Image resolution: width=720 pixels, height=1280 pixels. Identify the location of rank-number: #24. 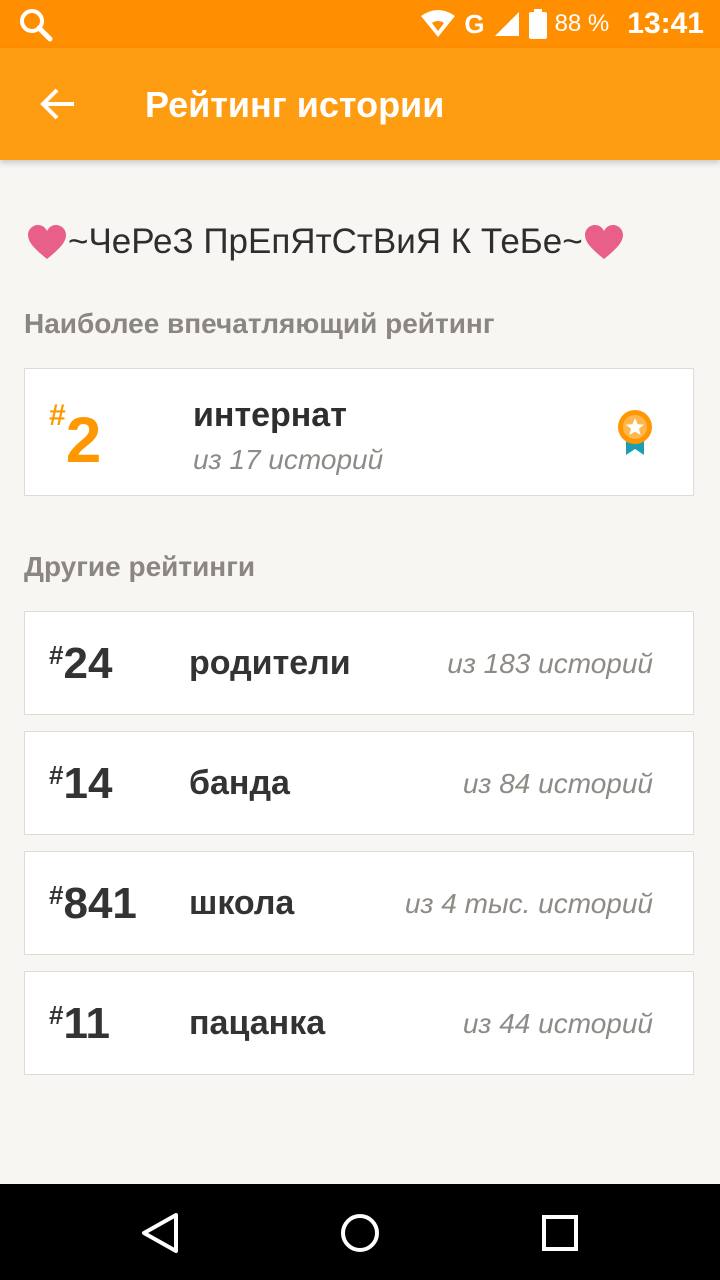
(80, 664).